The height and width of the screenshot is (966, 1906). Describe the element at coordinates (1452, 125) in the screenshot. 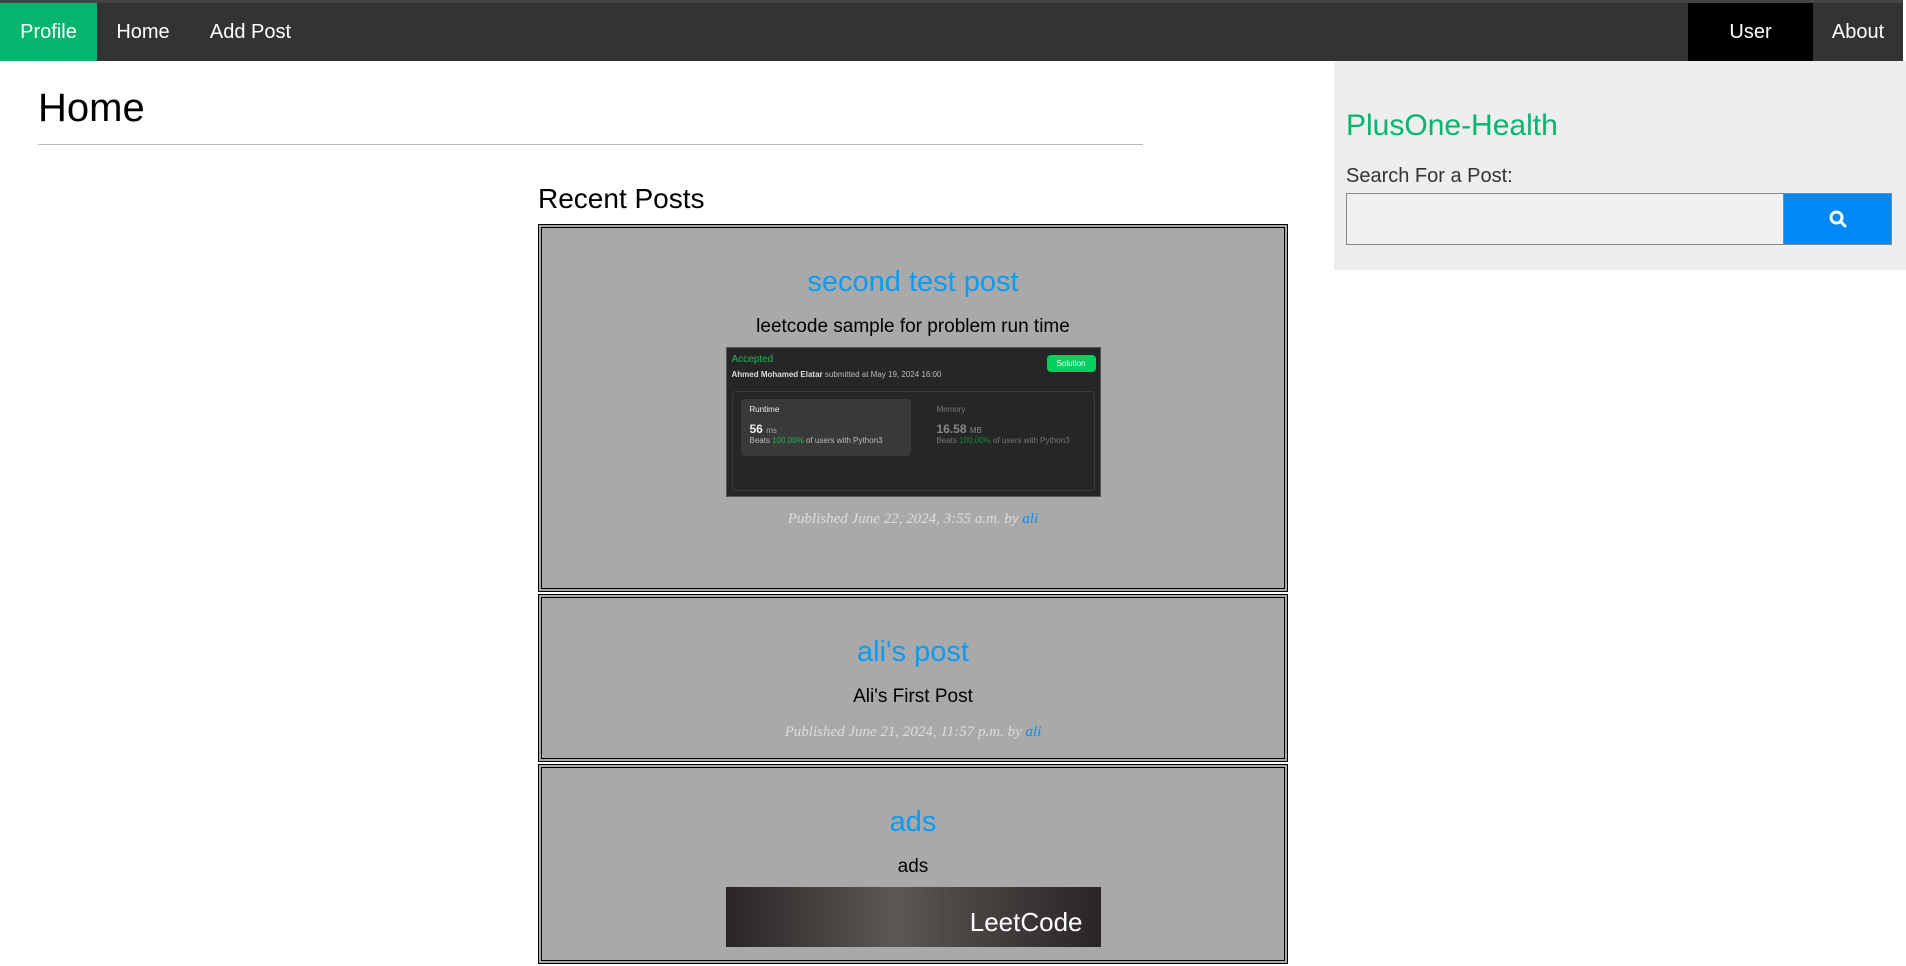

I see `brand-title: PlusOne-Health` at that location.